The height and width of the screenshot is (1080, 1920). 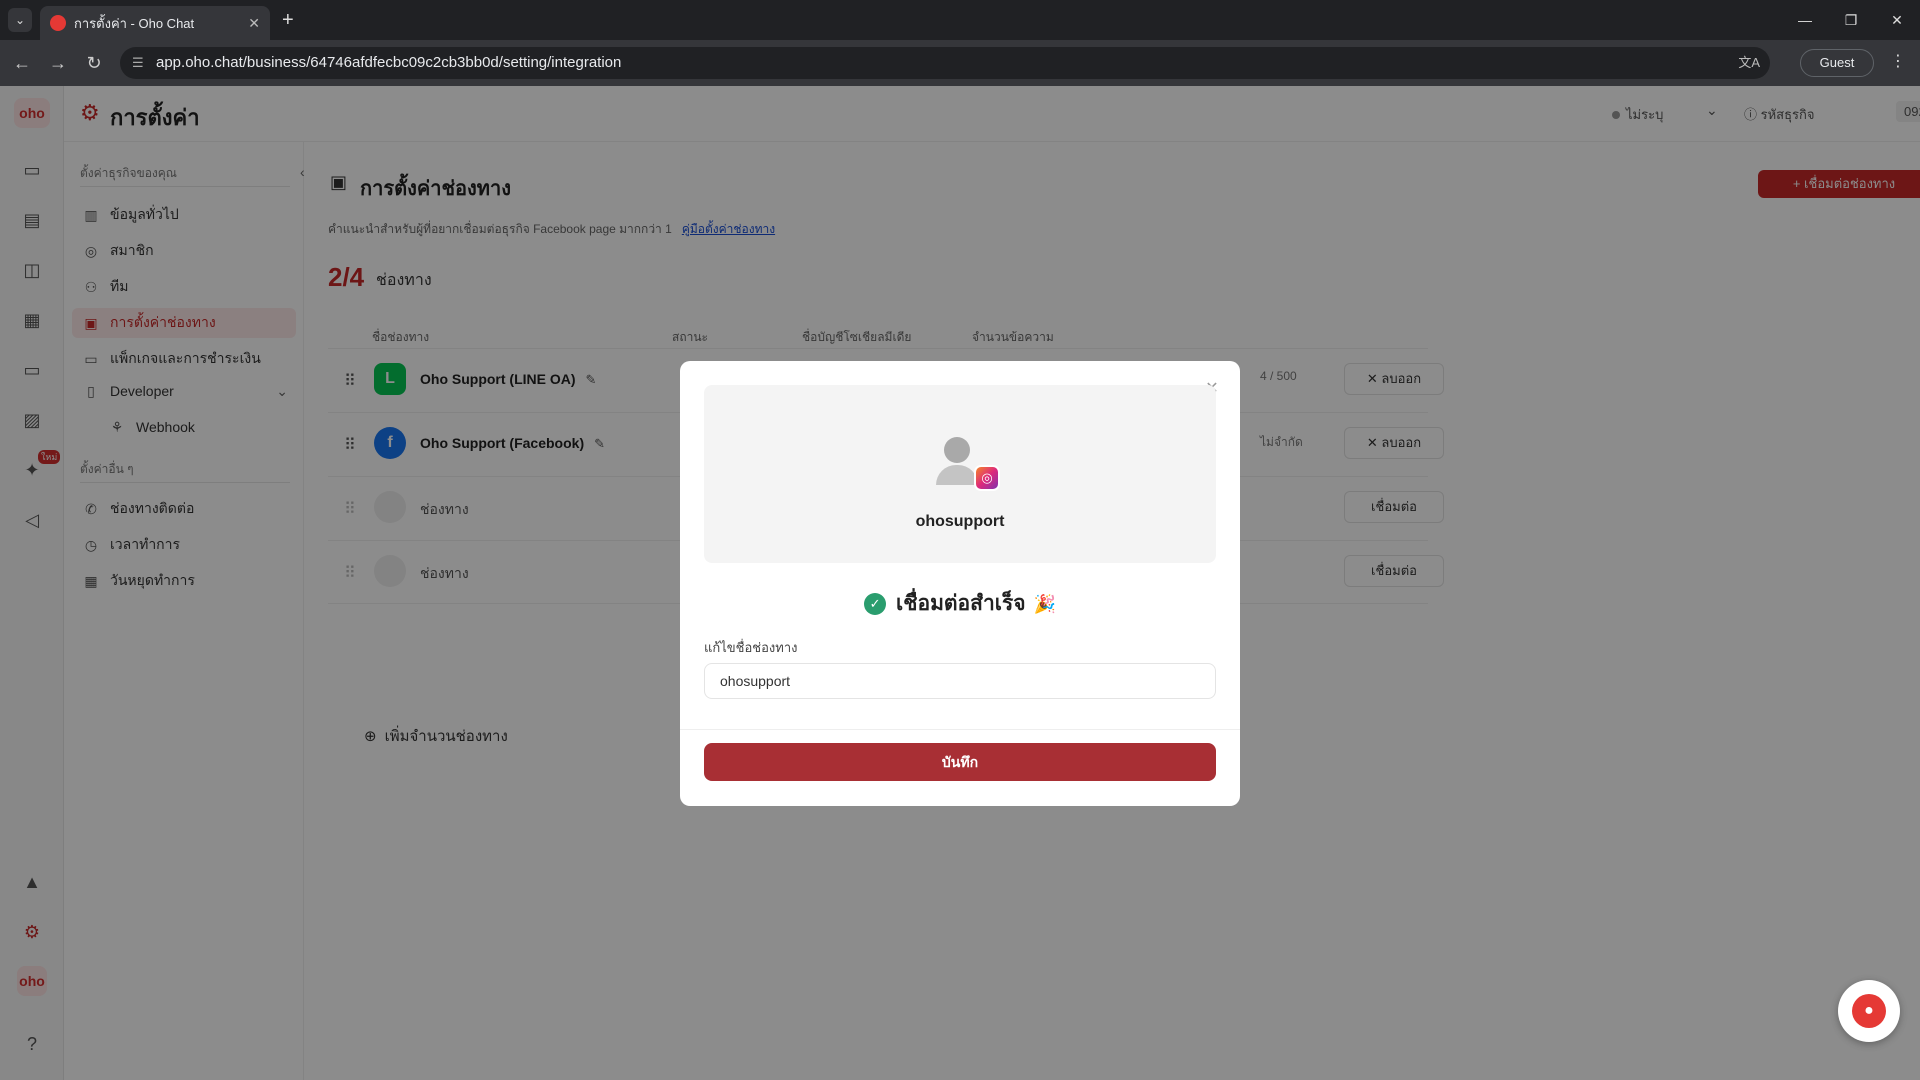 I want to click on profile-label: Guest, so click(x=1837, y=62).